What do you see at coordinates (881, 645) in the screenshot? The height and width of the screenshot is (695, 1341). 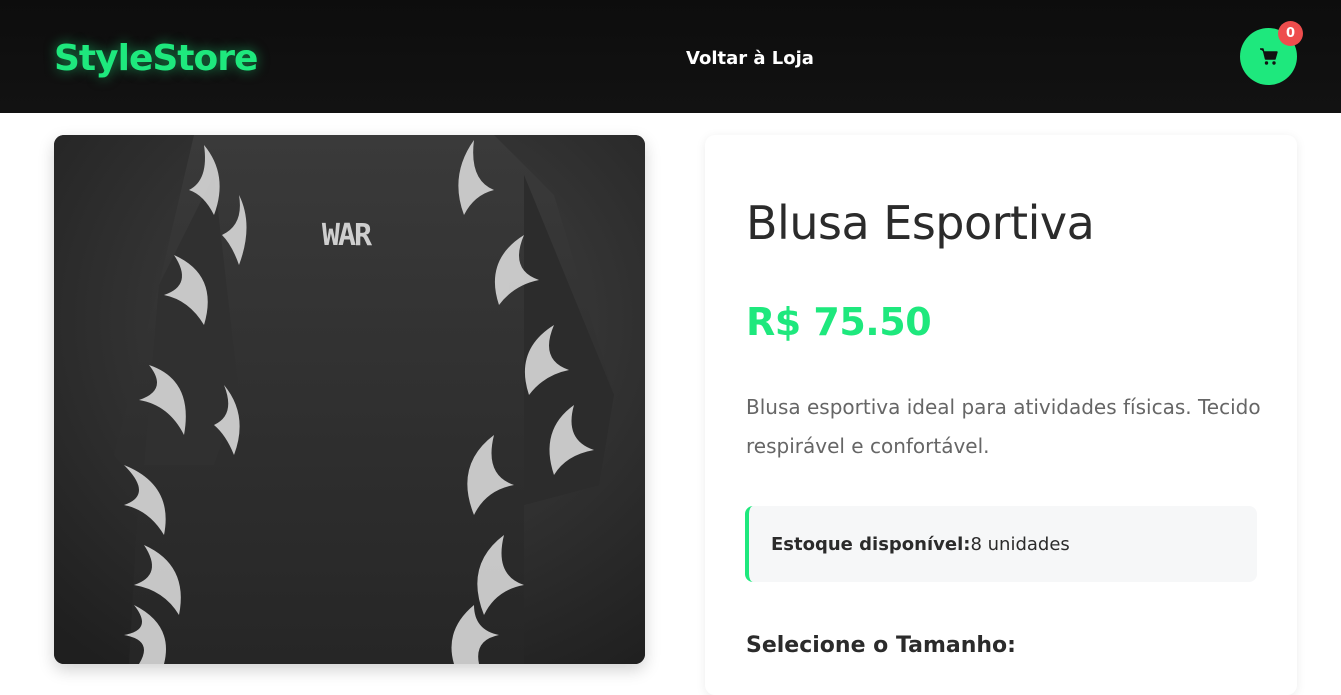 I see `size-selection-heading: Selecione o Tamanho:` at bounding box center [881, 645].